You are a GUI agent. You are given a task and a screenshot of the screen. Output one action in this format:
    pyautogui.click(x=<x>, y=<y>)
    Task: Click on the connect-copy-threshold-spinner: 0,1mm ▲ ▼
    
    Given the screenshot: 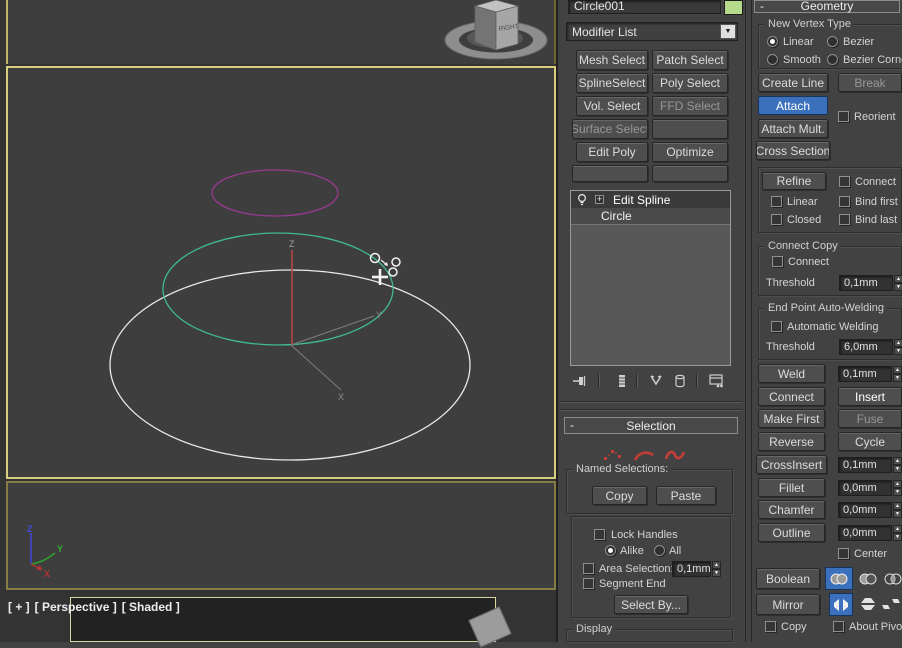 What is the action you would take?
    pyautogui.click(x=870, y=283)
    